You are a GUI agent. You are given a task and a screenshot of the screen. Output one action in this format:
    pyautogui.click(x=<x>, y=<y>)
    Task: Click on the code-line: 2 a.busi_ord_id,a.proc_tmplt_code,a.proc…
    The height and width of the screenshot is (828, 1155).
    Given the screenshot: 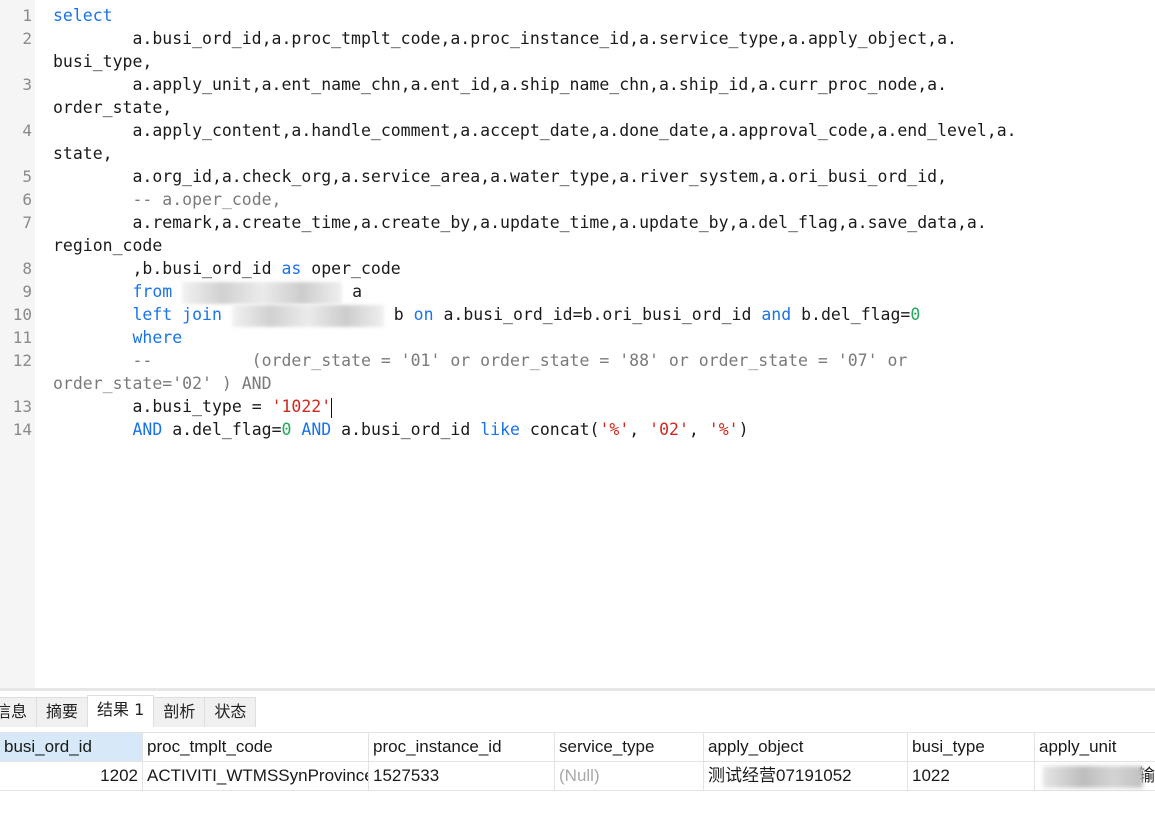 What is the action you would take?
    pyautogui.click(x=577, y=38)
    